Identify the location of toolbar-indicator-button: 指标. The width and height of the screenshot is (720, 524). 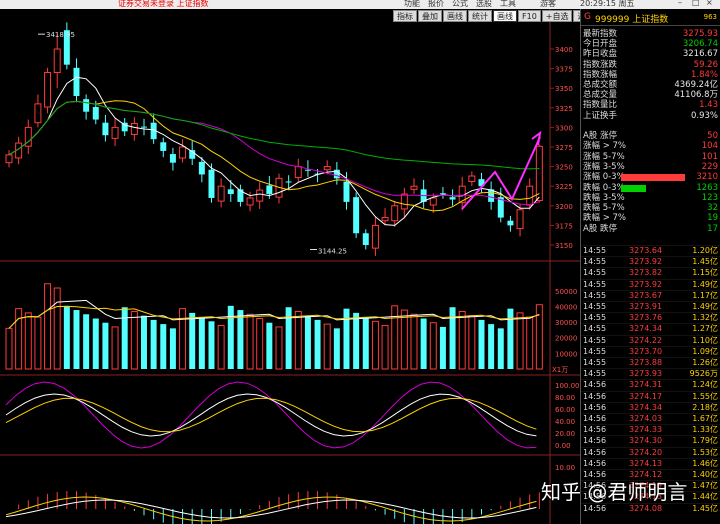
(405, 16).